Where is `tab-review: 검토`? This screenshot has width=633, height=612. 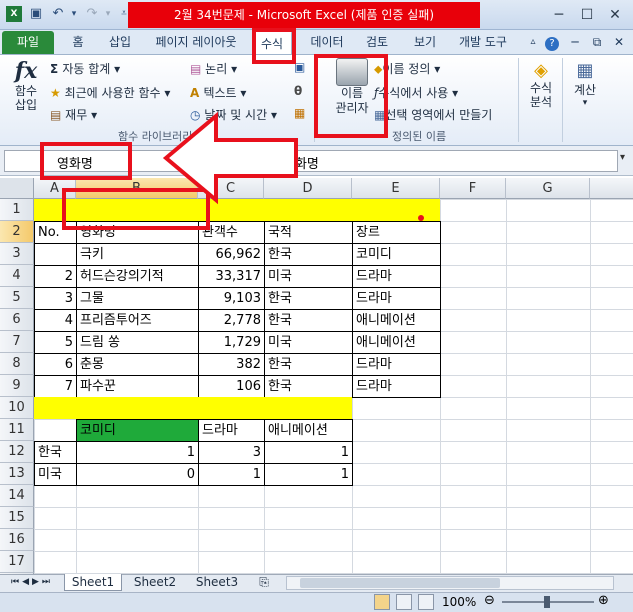
tab-review: 검토 is located at coordinates (377, 42).